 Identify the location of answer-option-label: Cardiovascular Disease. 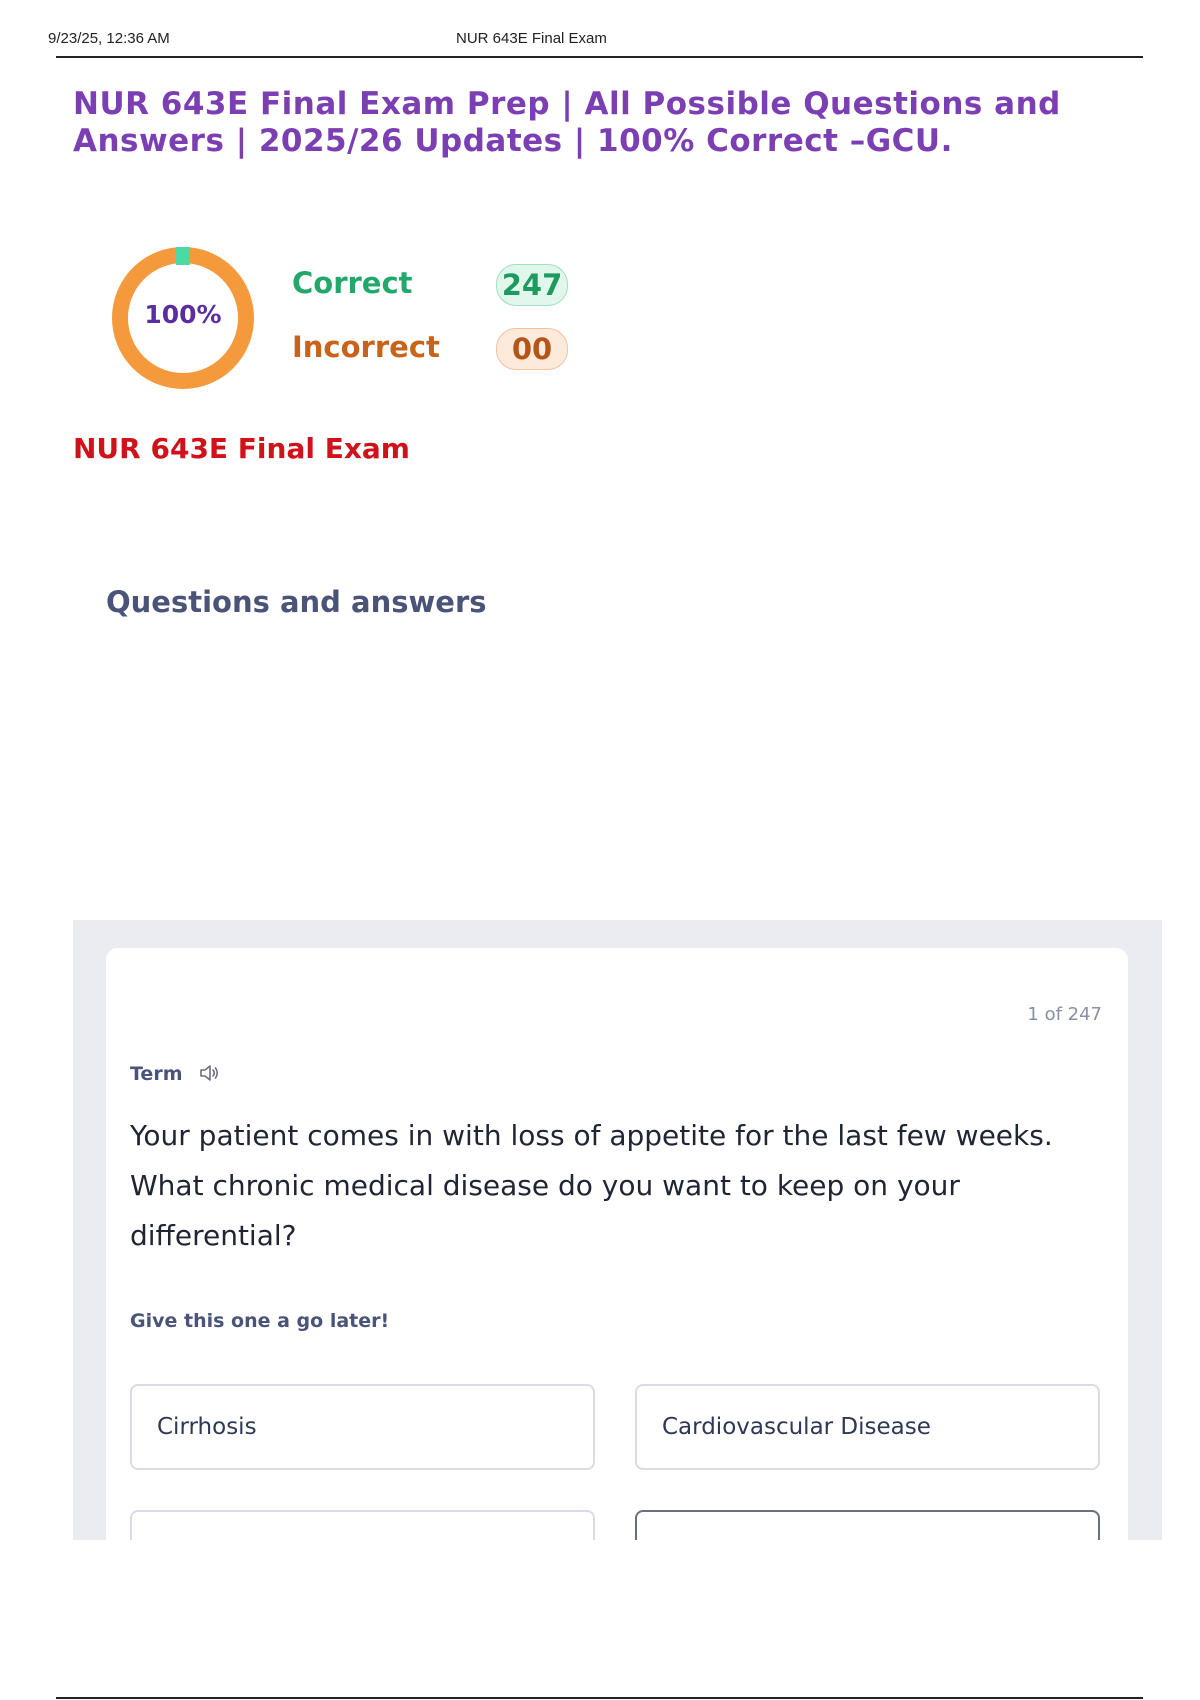
(796, 1427).